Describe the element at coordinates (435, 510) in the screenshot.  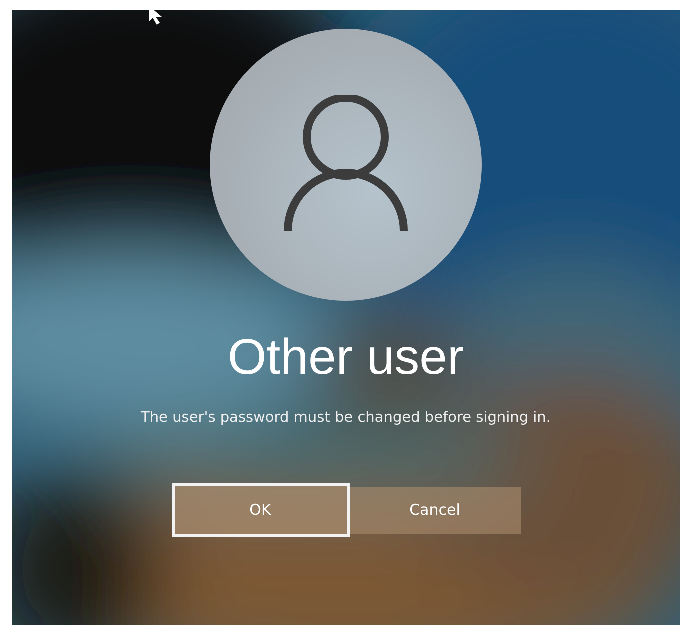
I see `cancel-button: Cancel` at that location.